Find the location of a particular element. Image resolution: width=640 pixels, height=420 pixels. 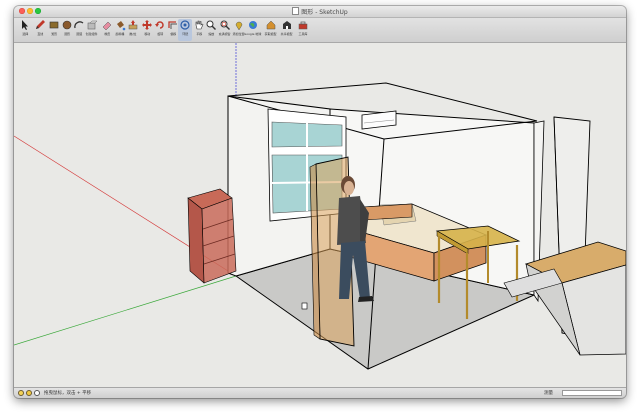

eraser-tool: 橡皮 is located at coordinates (107, 30).